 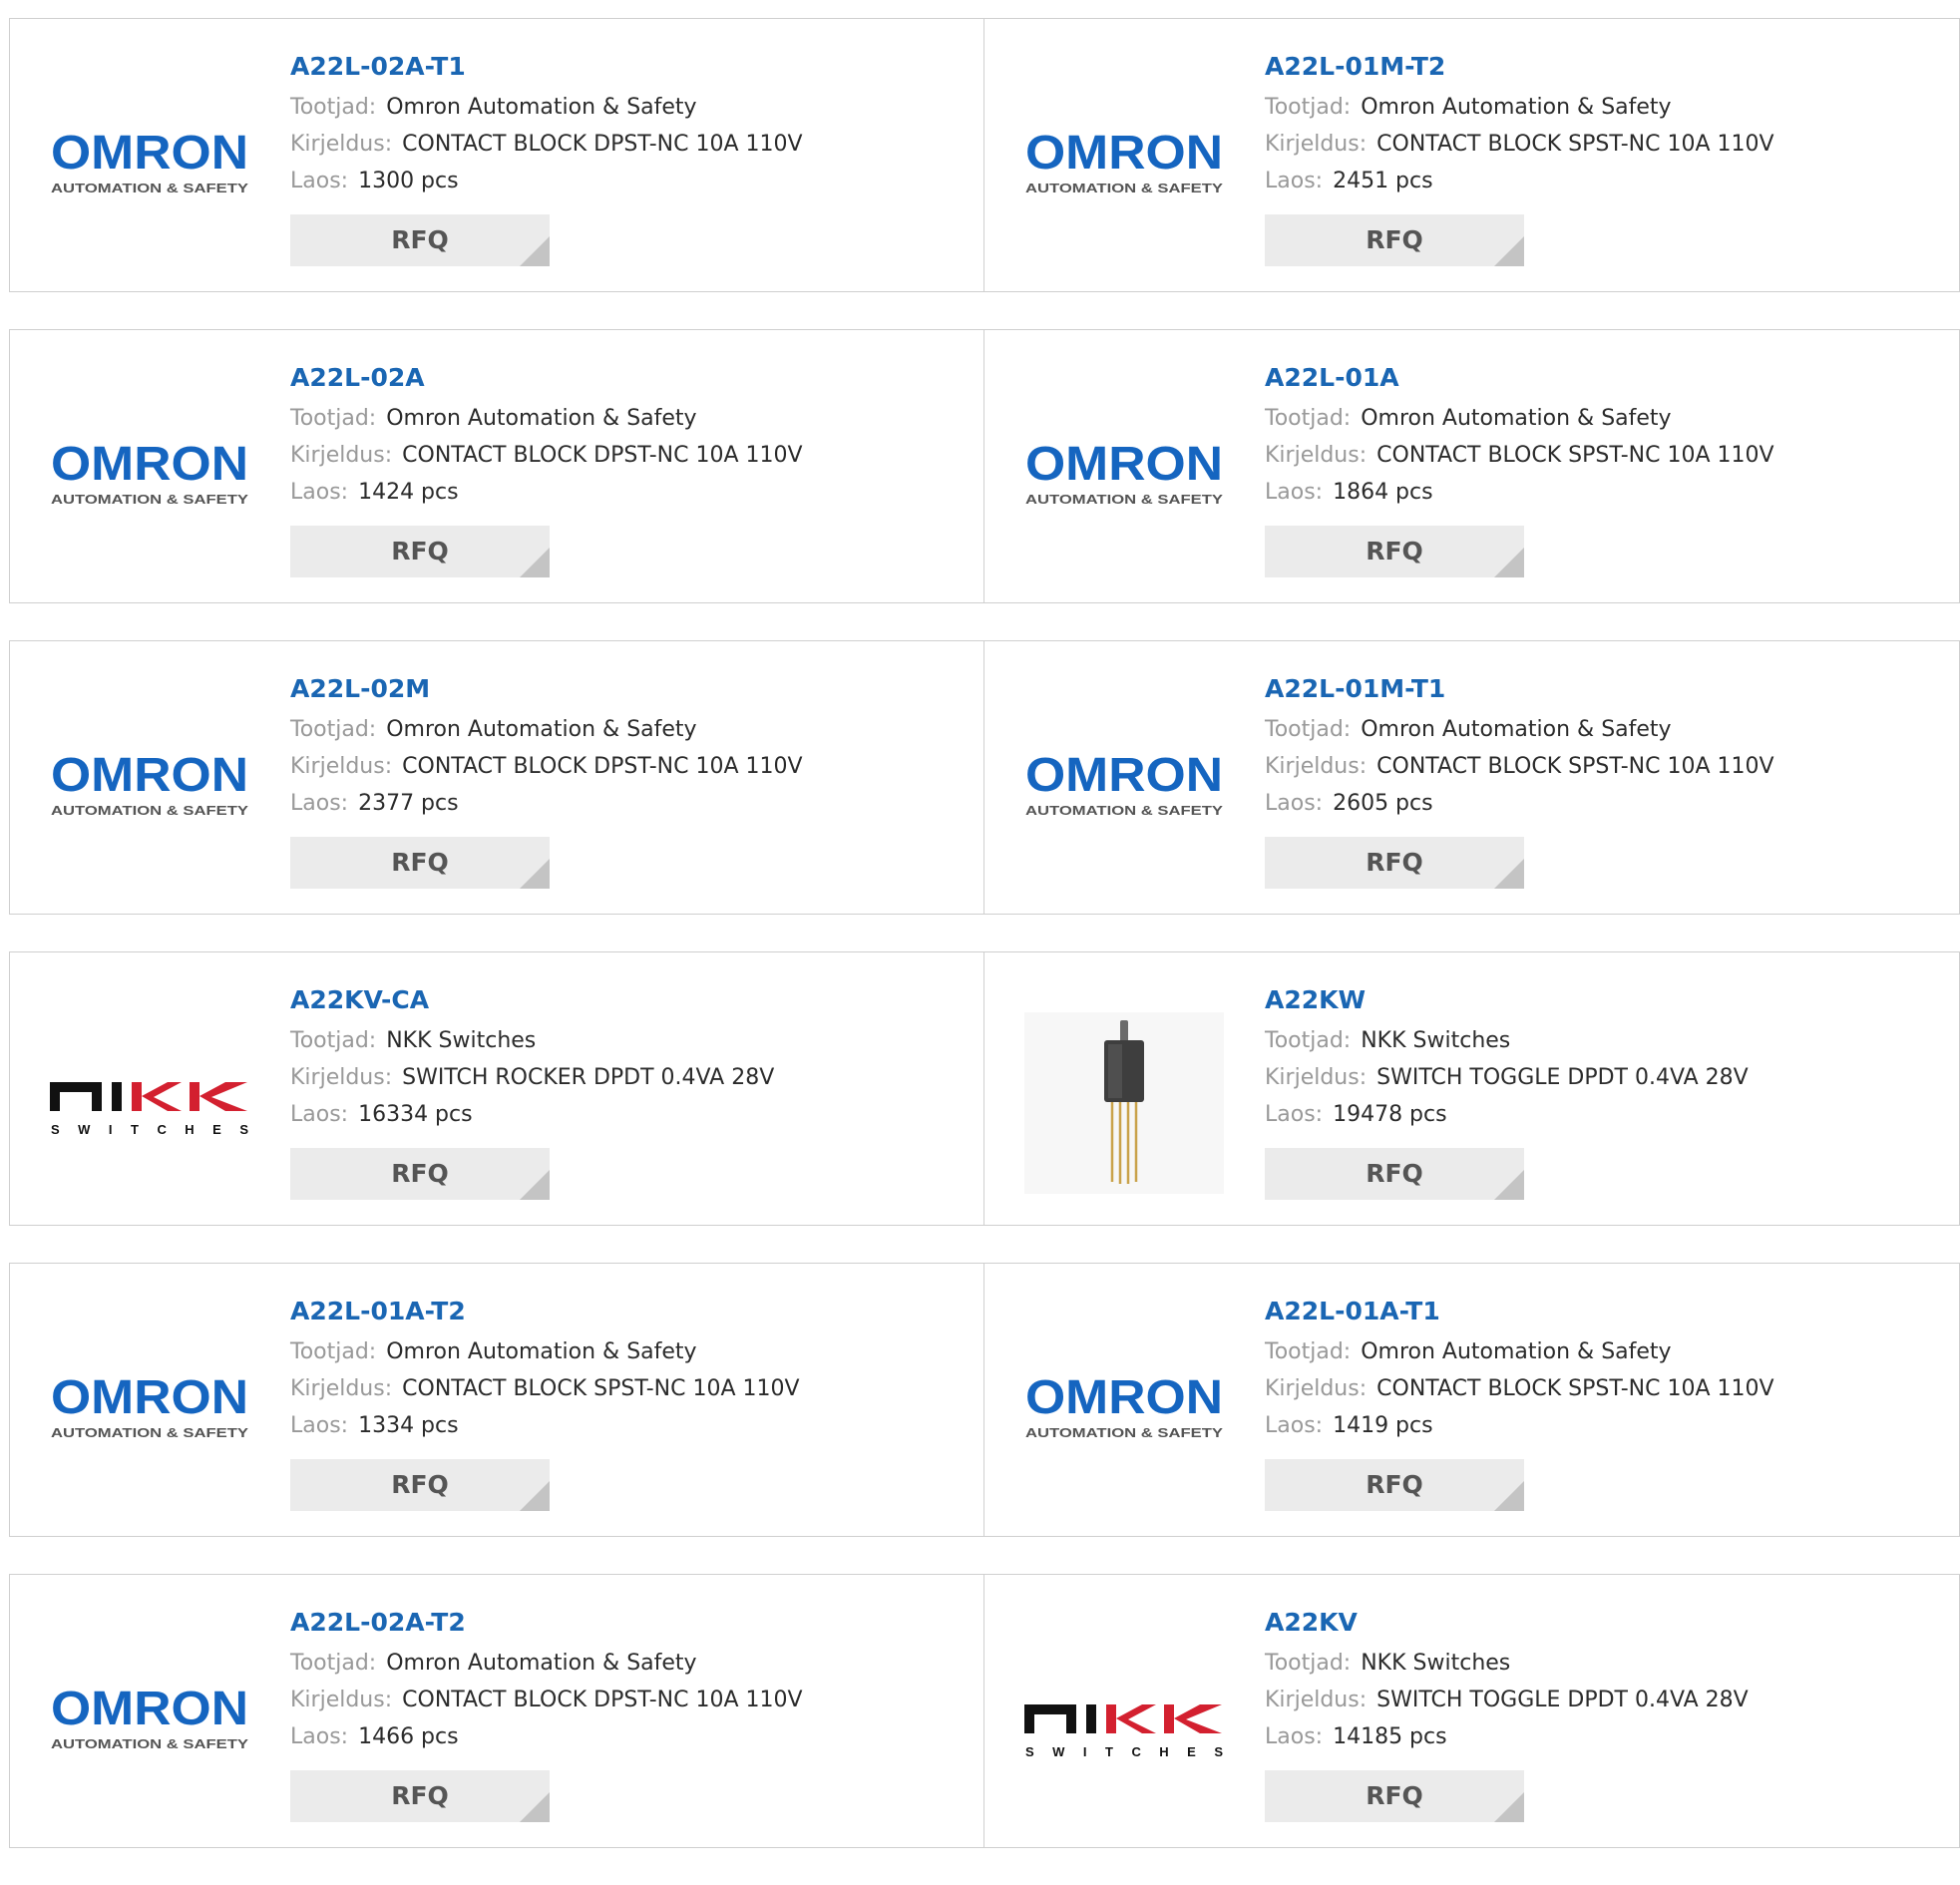 What do you see at coordinates (629, 1040) in the screenshot?
I see `manufacturer-line: Tootjad: NKK Switches` at bounding box center [629, 1040].